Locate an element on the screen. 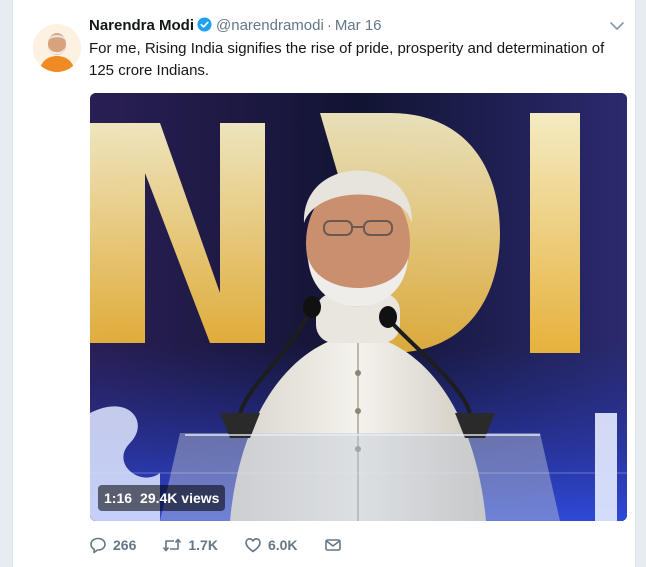 The image size is (646, 567). retweet-icon is located at coordinates (172, 545).